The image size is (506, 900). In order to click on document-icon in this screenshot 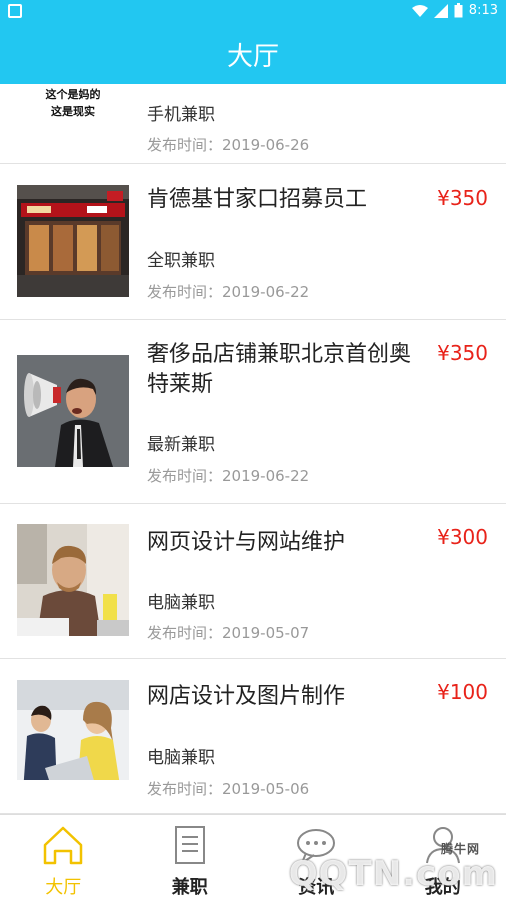, I will do `click(189, 845)`.